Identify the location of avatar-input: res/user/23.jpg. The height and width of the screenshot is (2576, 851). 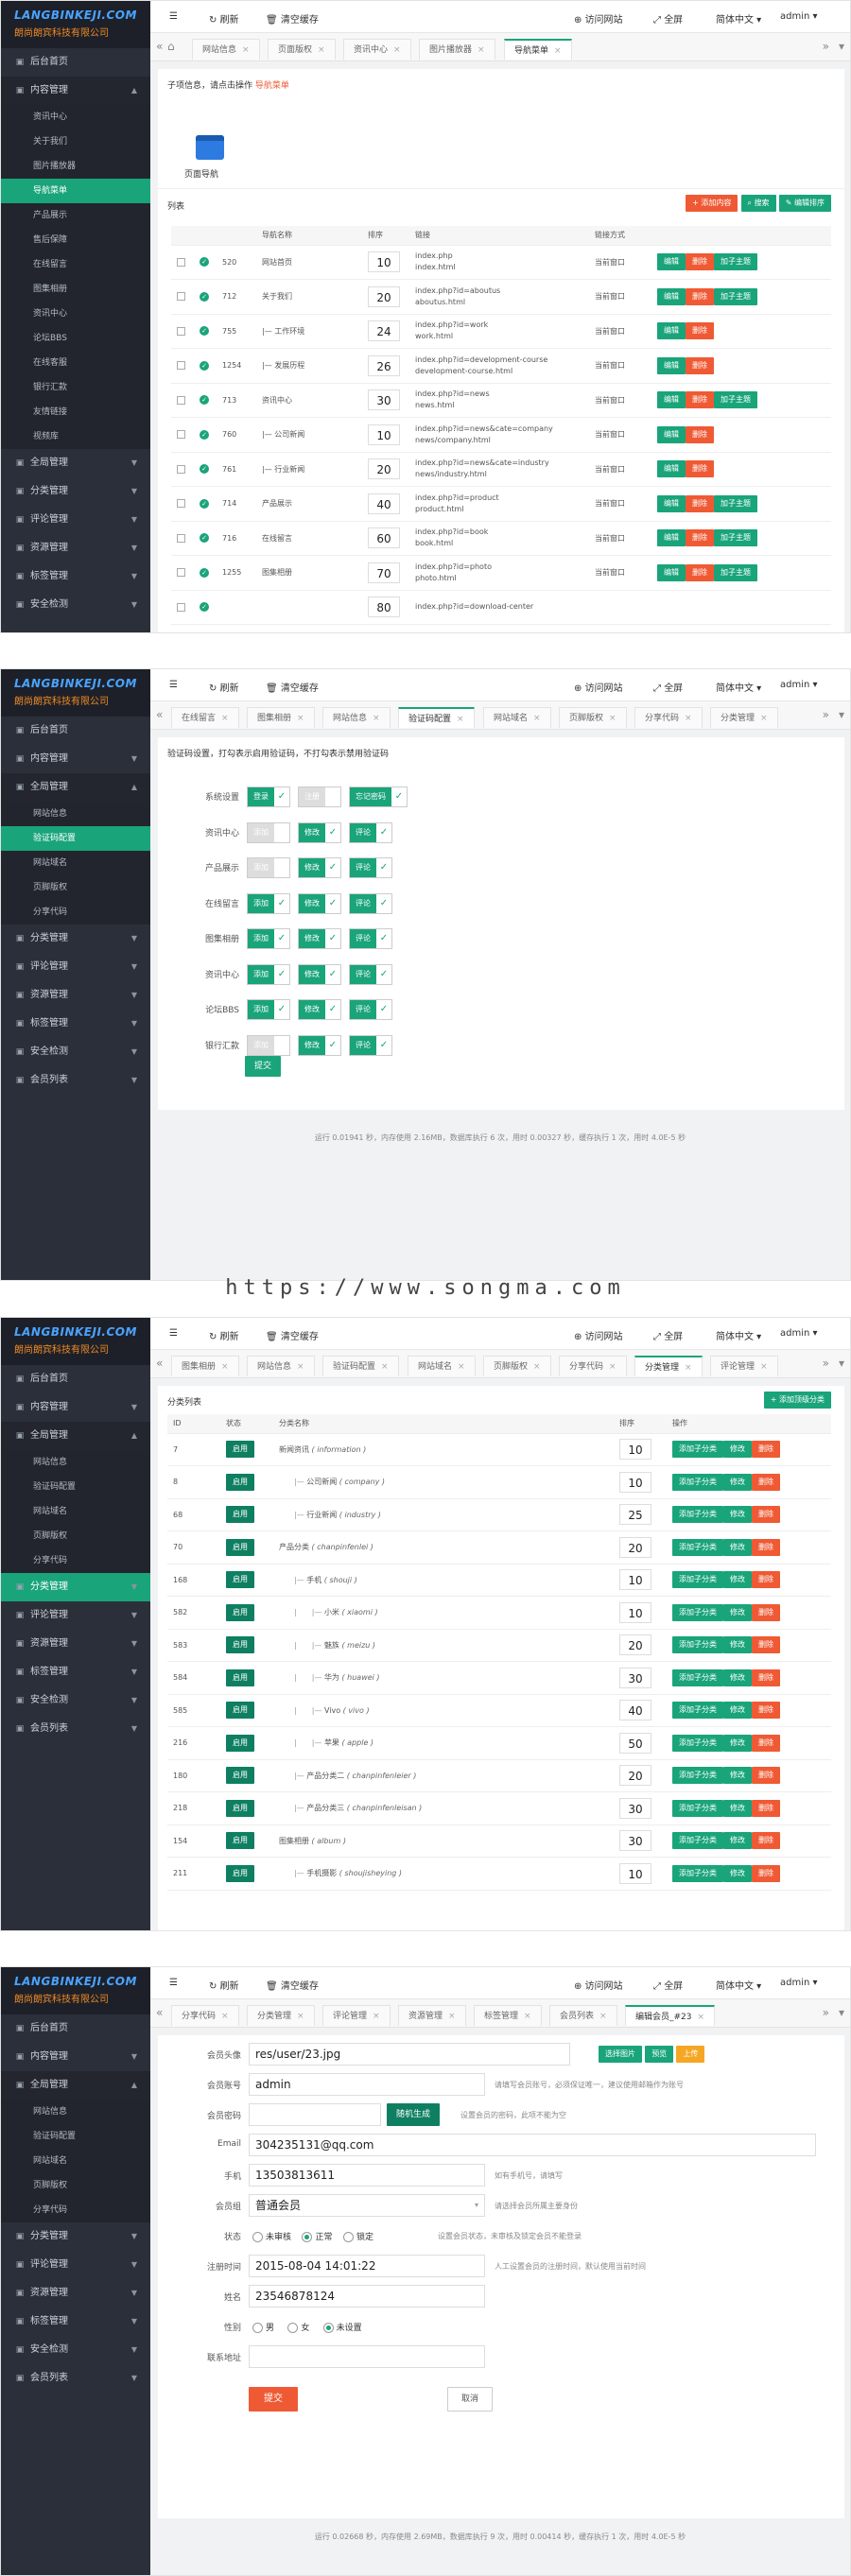
(410, 2054).